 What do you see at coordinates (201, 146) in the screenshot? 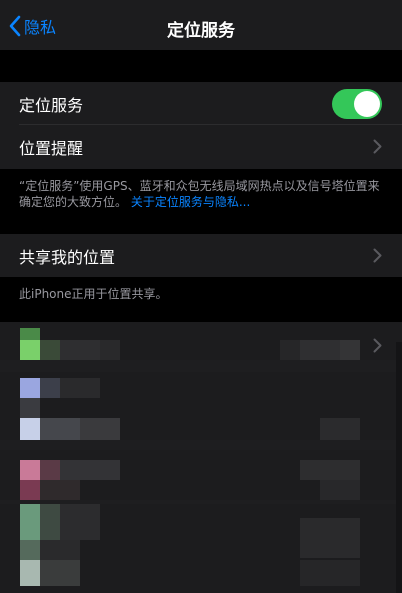
I see `location-alerts-row: 位置提醒` at bounding box center [201, 146].